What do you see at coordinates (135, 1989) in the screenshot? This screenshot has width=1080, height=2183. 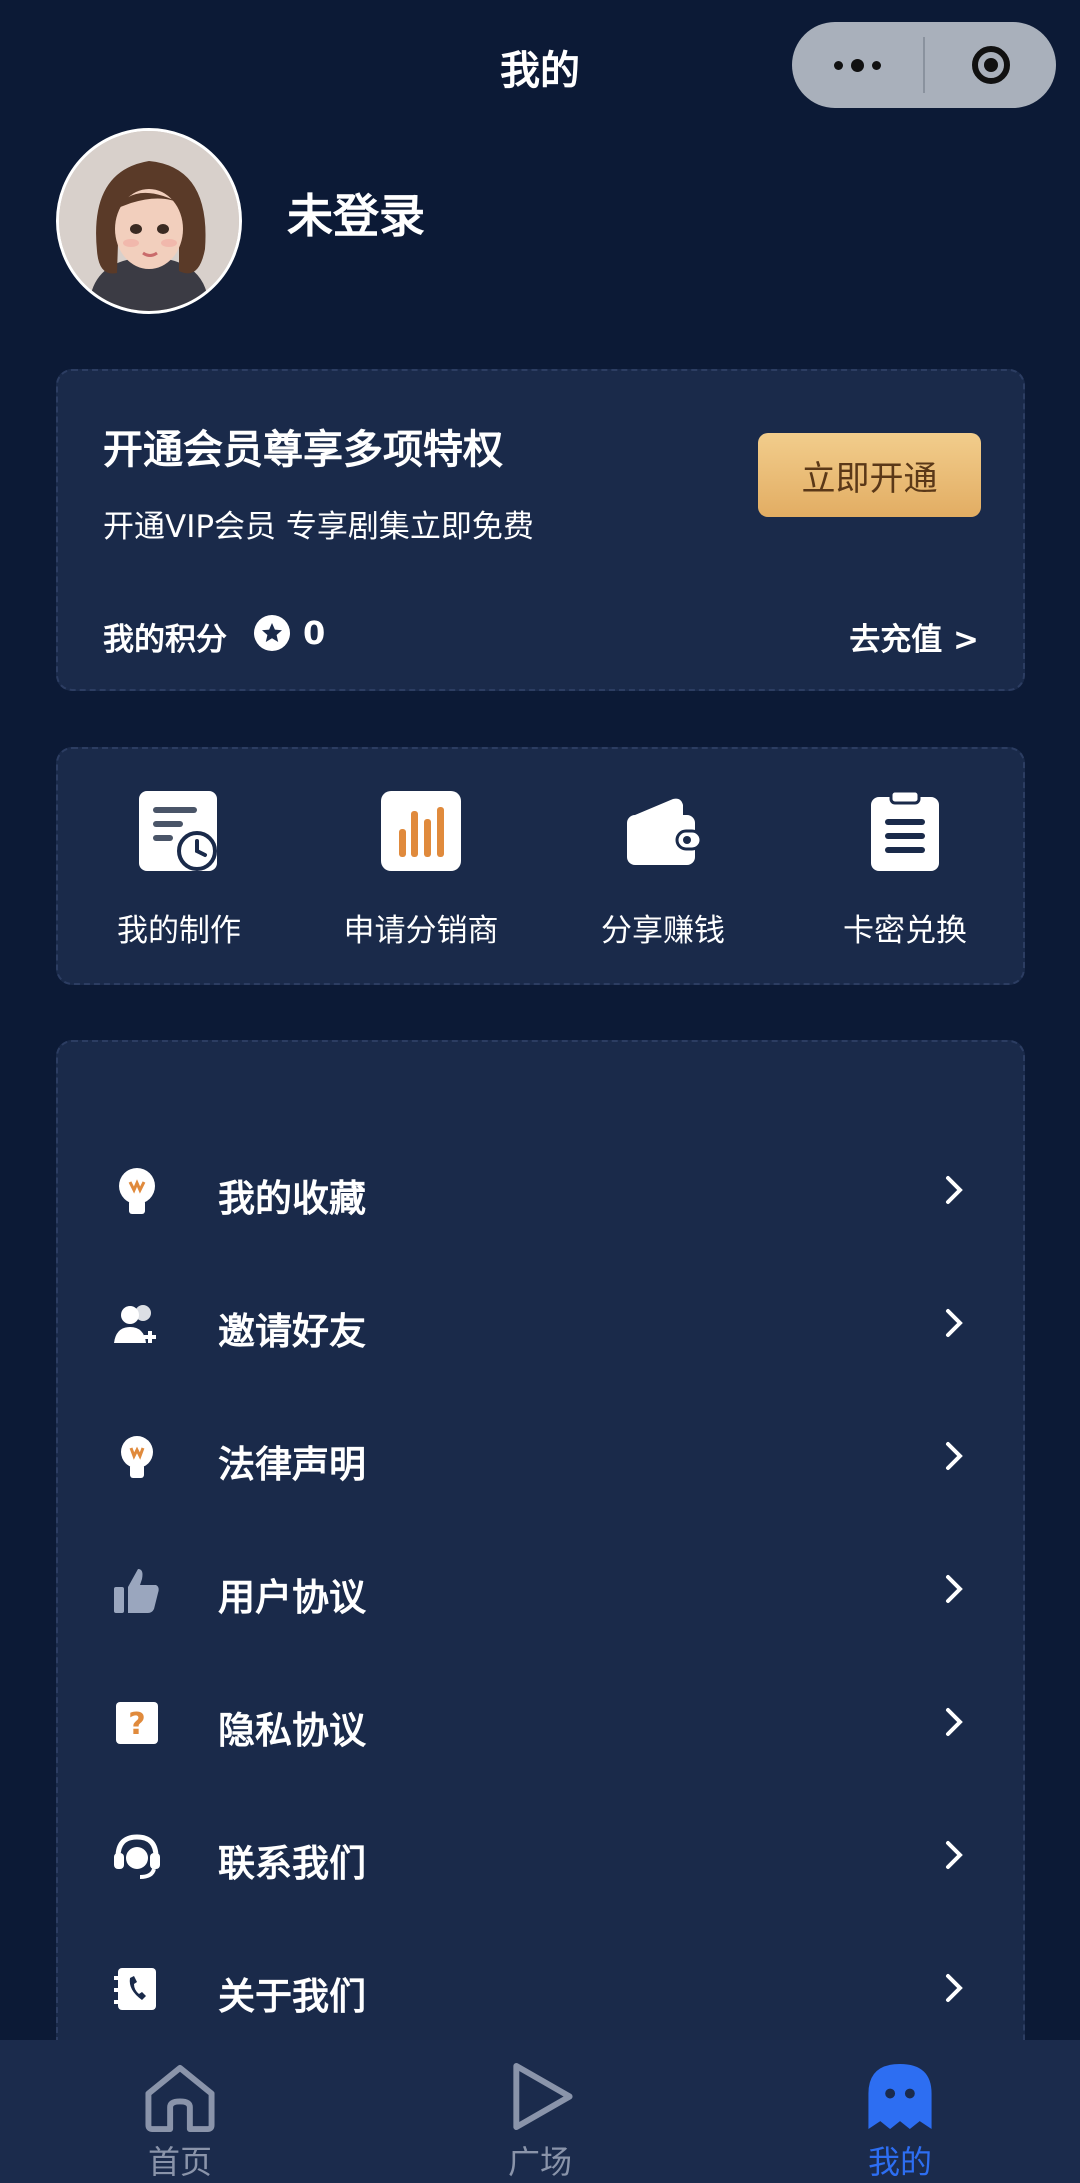 I see `phone-book-icon` at bounding box center [135, 1989].